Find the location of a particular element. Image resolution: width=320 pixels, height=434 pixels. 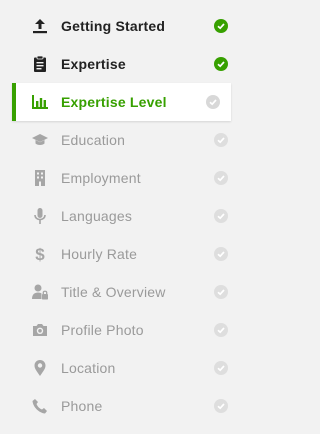

step-label: Location is located at coordinates (88, 368).